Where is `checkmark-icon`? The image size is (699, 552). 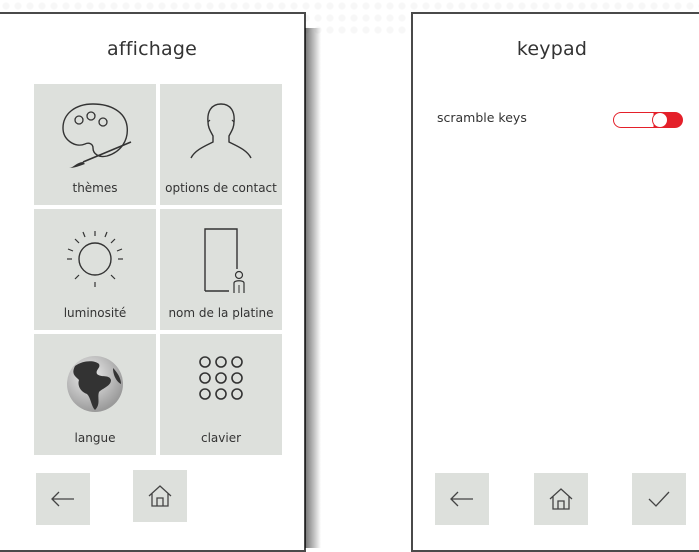 checkmark-icon is located at coordinates (659, 499).